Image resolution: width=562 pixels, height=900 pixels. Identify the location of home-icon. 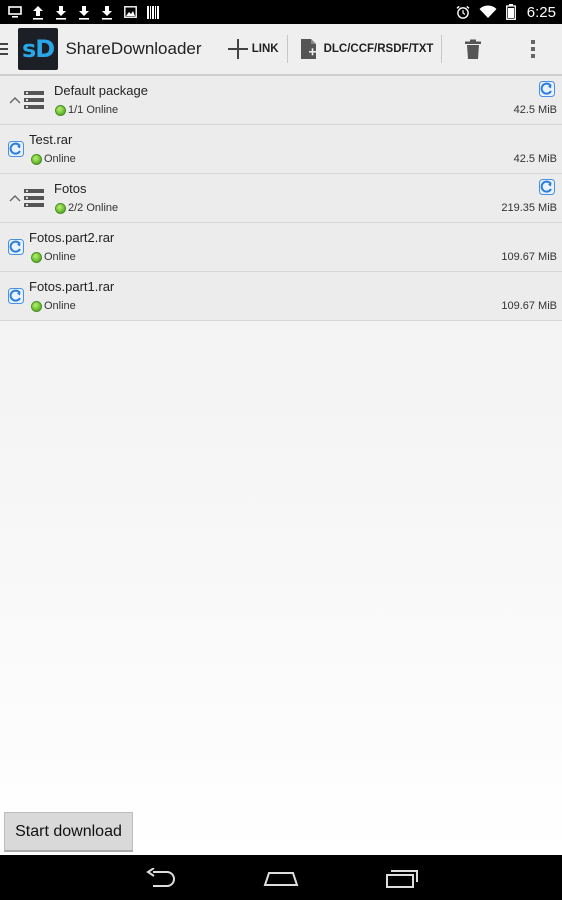
(281, 878).